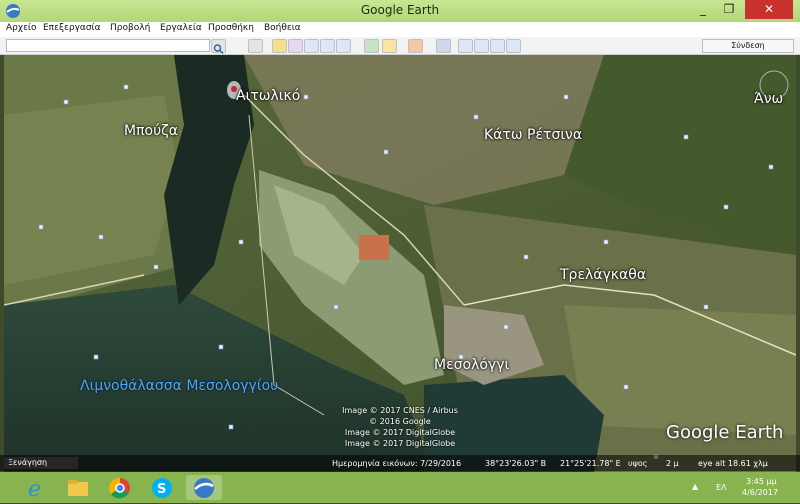 The height and width of the screenshot is (504, 800). Describe the element at coordinates (443, 46) in the screenshot. I see `ruler-icon` at that location.